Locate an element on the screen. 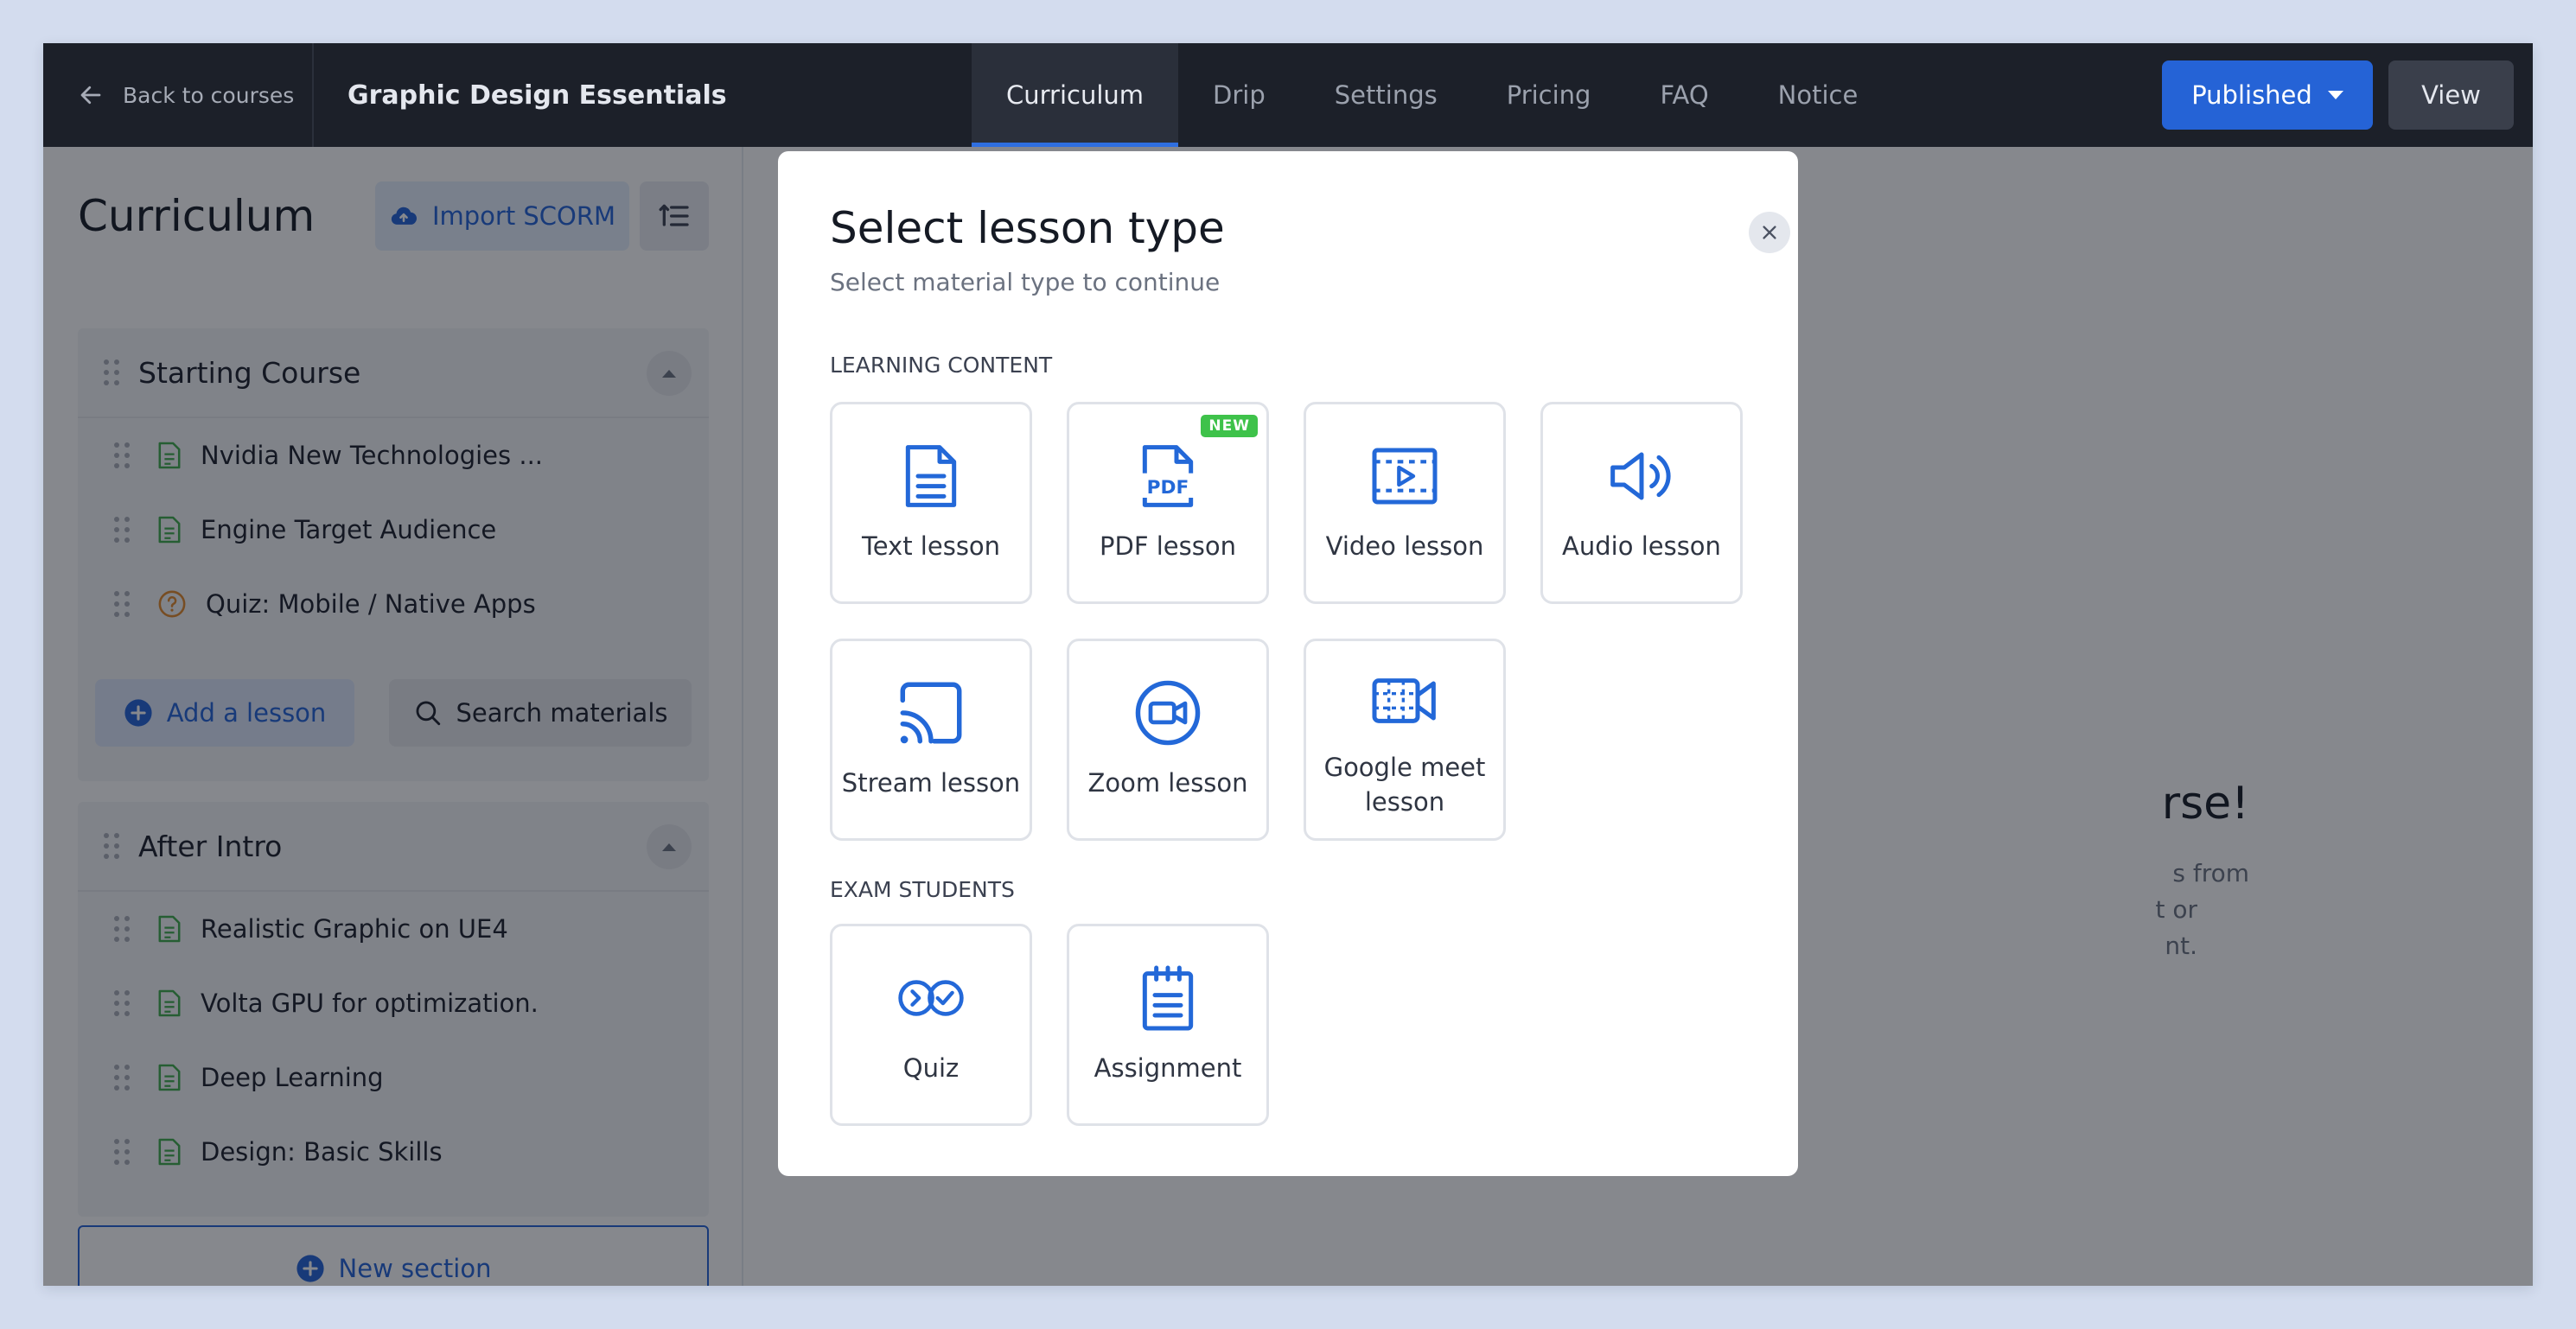 This screenshot has height=1329, width=2576. audio-lesson-card: Audio lesson is located at coordinates (1641, 503).